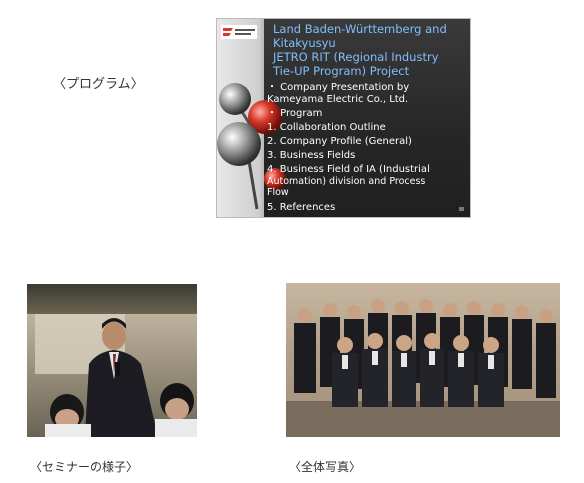 The image size is (584, 483). Describe the element at coordinates (304, 43) in the screenshot. I see `slide-title-line: Kitakyusyu` at that location.